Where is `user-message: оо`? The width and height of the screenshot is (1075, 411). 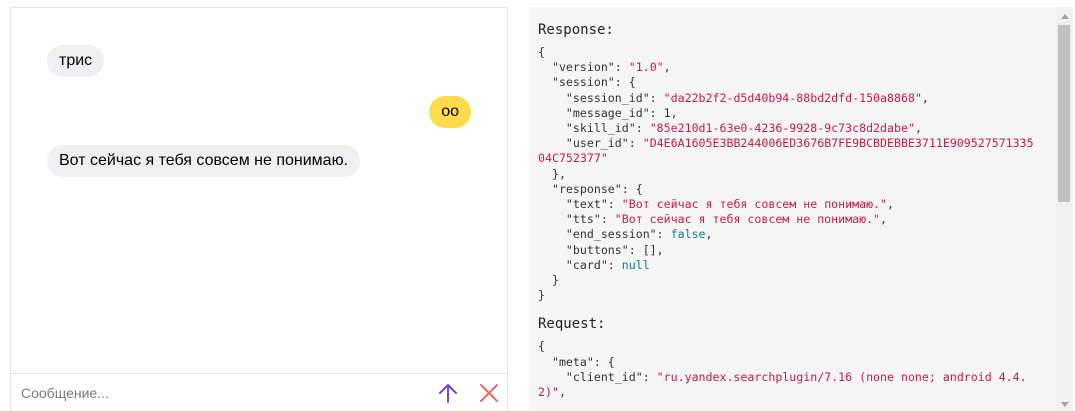 user-message: оо is located at coordinates (450, 112).